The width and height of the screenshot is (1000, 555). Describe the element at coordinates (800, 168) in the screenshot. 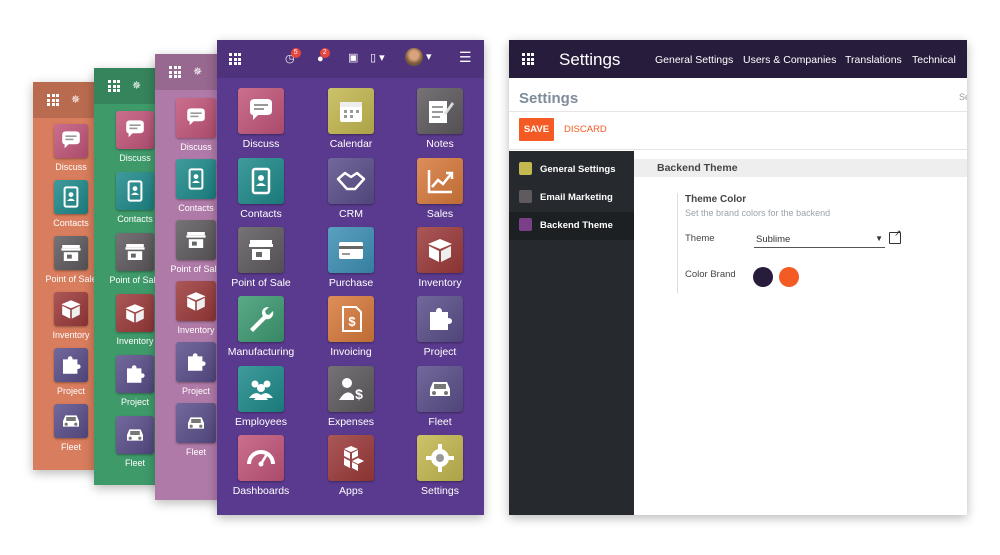

I see `section-header: Backend Theme` at that location.